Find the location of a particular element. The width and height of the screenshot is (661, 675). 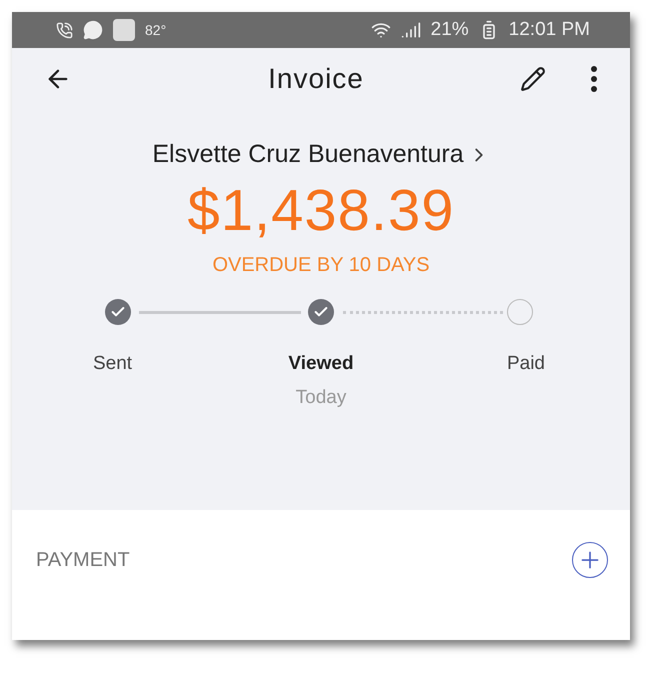

step-label: Sent is located at coordinates (112, 364).